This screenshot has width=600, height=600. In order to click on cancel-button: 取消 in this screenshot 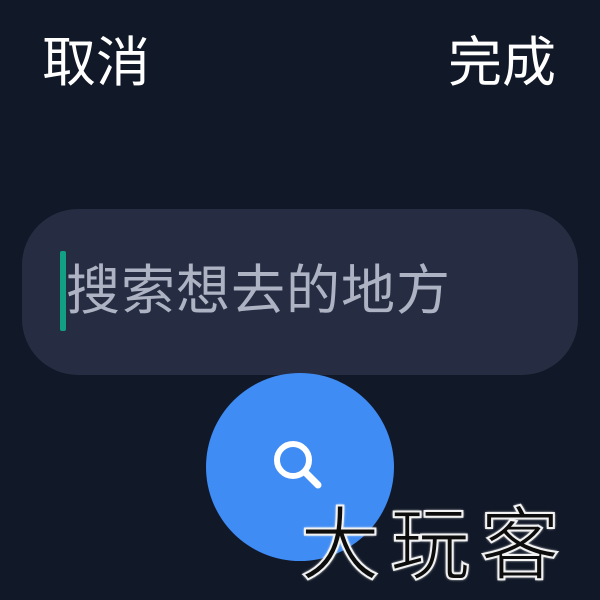, I will do `click(96, 63)`.